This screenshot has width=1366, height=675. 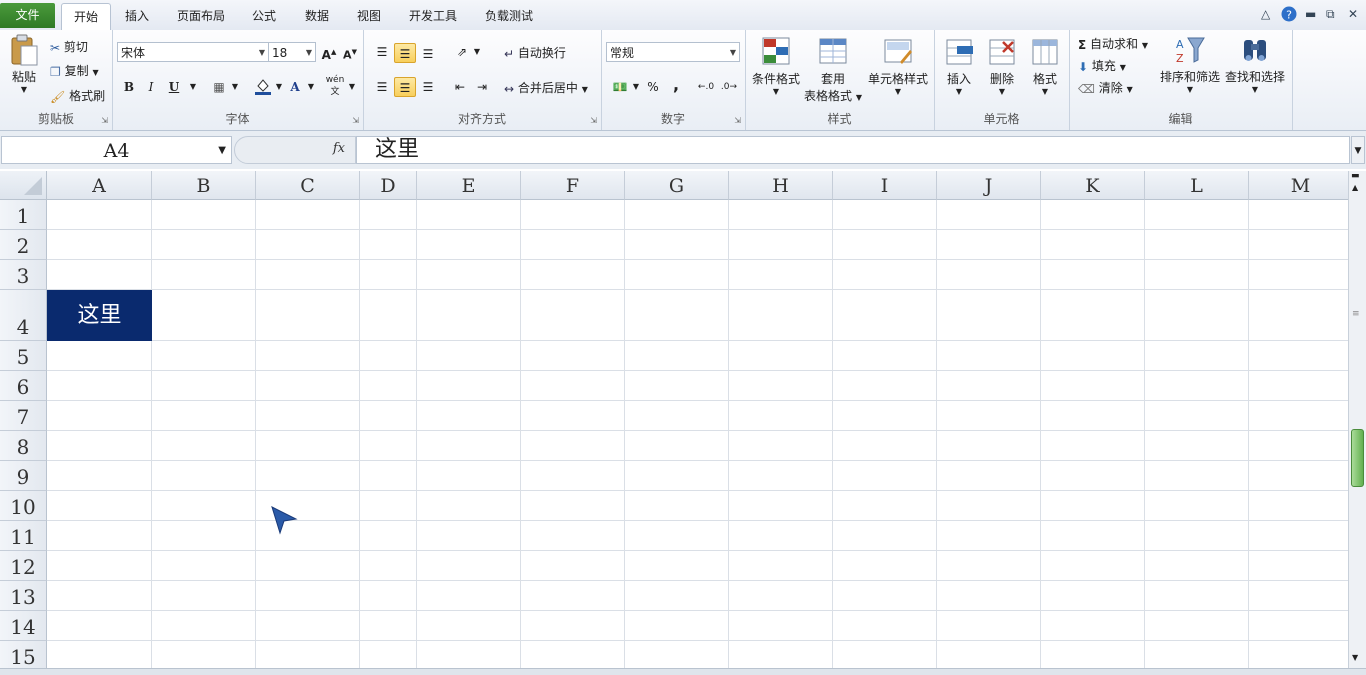 I want to click on expand-formula-bar-icon: ▼, so click(x=1358, y=150).